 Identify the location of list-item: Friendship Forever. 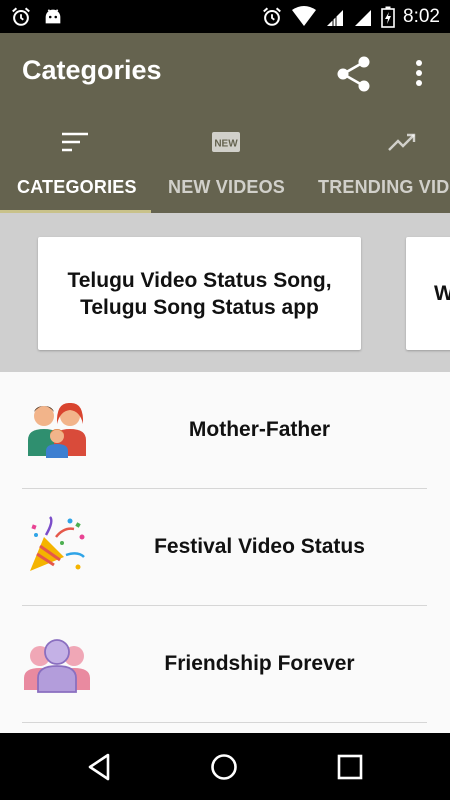
(224, 664).